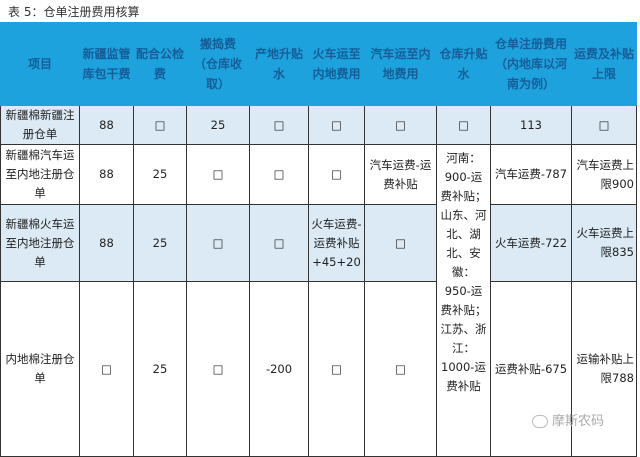 The height and width of the screenshot is (457, 640). What do you see at coordinates (578, 421) in the screenshot?
I see `watermark-text: 摩斯农码` at bounding box center [578, 421].